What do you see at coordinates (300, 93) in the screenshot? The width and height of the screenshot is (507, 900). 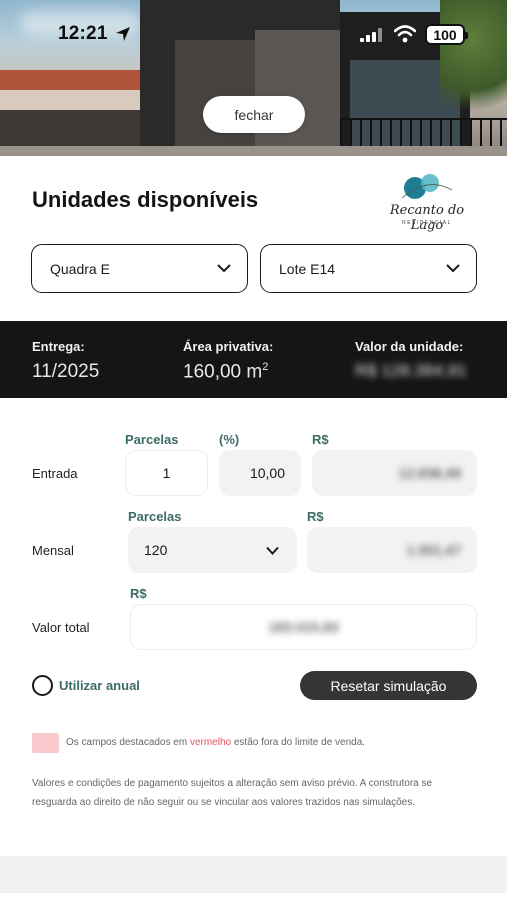 I see `hero-portal-light` at bounding box center [300, 93].